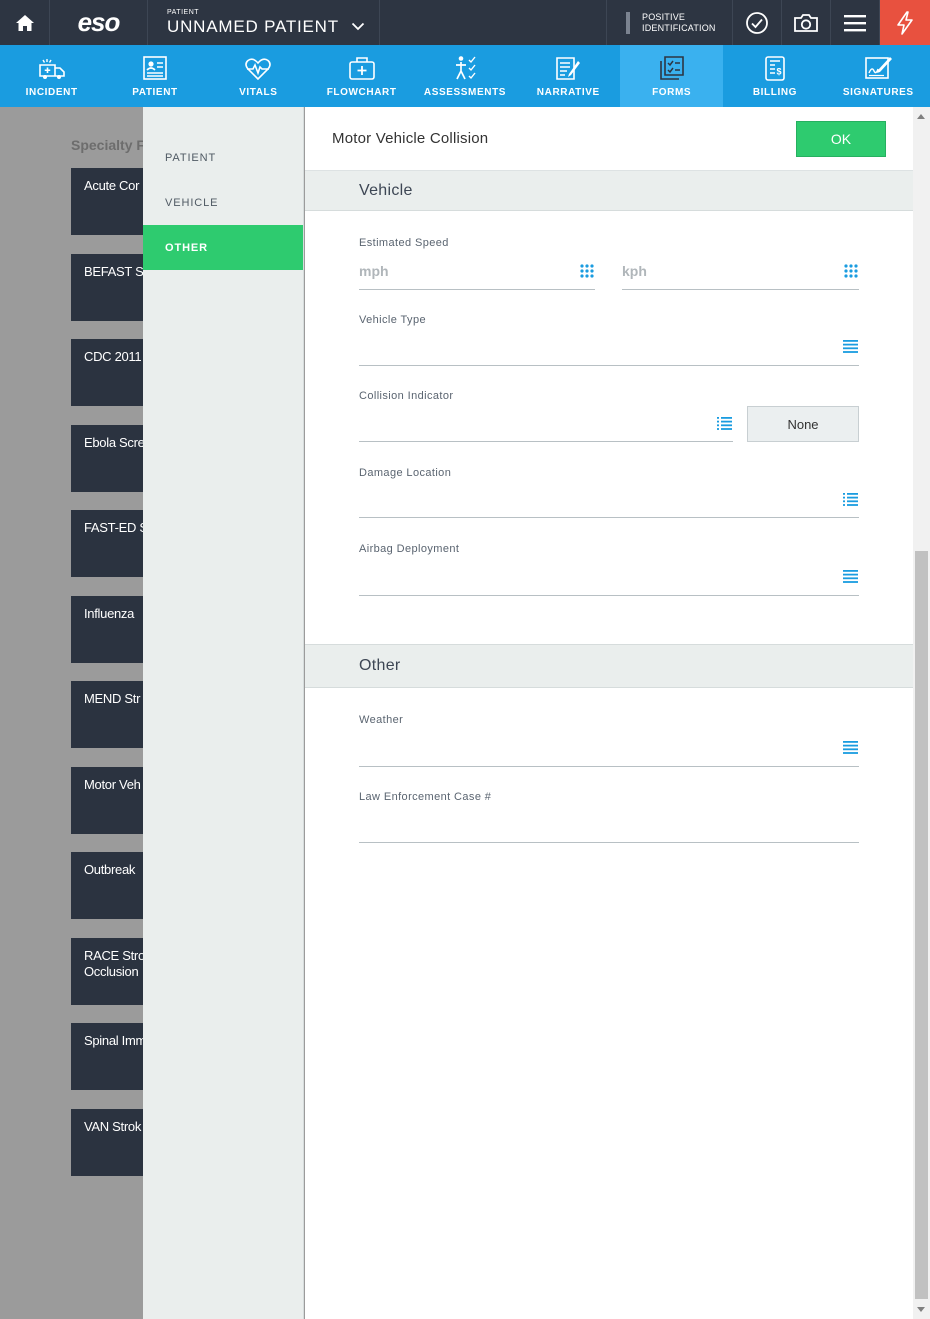 This screenshot has width=930, height=1319. I want to click on nav-flowchart-label: FLOWCHART, so click(361, 92).